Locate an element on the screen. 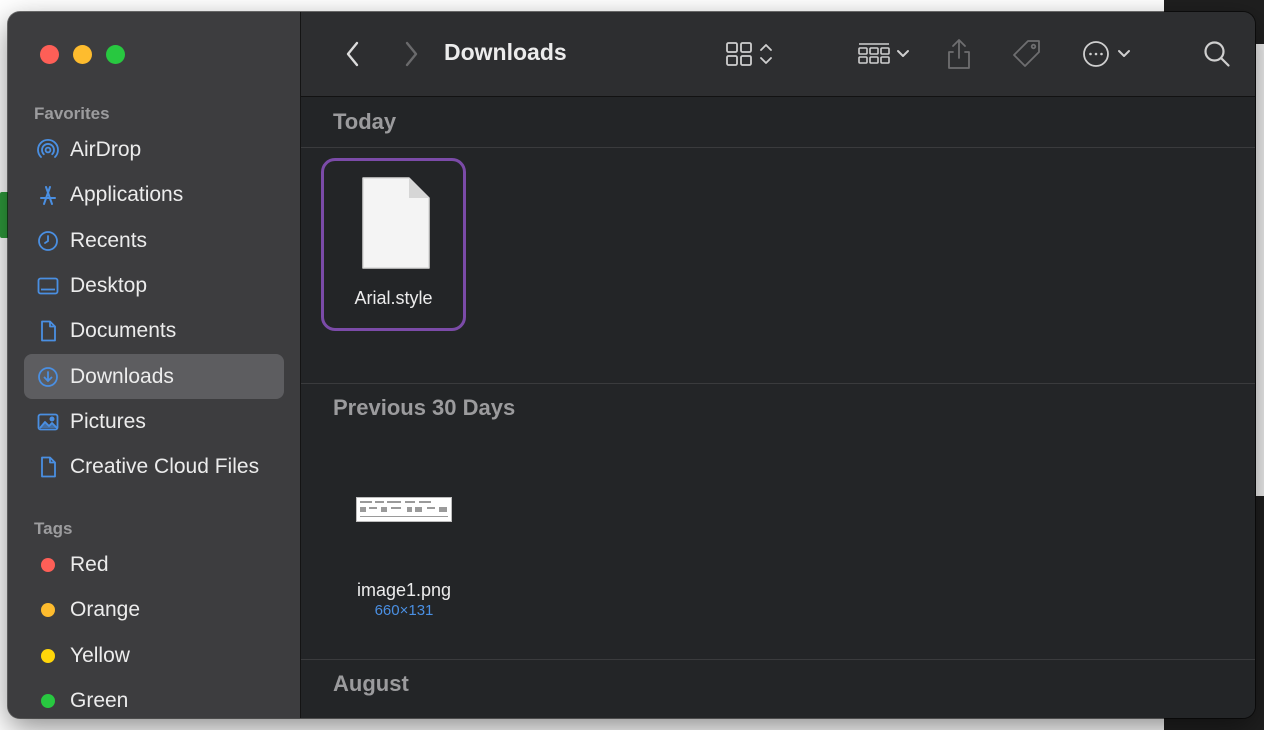 Image resolution: width=1264 pixels, height=730 pixels. sidebar-tag-red: Red is located at coordinates (154, 564).